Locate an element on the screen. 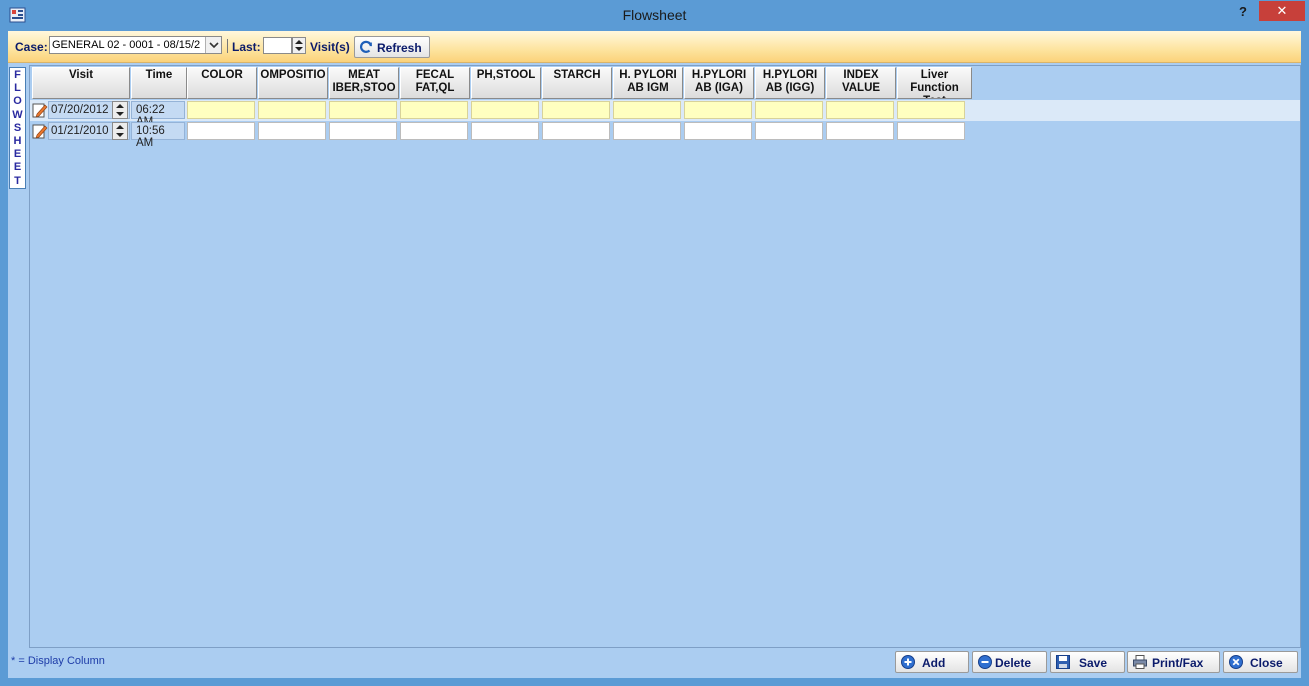 This screenshot has height=686, width=1309. window-title: Flowsheet is located at coordinates (654, 15).